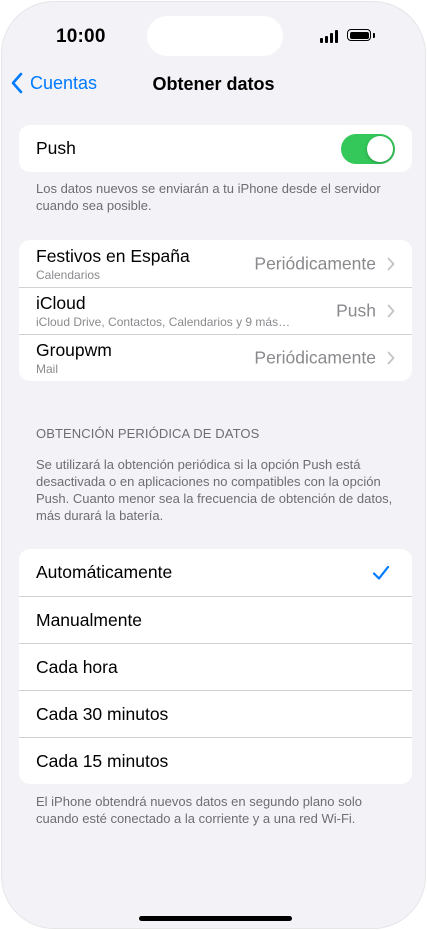  What do you see at coordinates (89, 619) in the screenshot?
I see `fetch-option-label: Manualmente` at bounding box center [89, 619].